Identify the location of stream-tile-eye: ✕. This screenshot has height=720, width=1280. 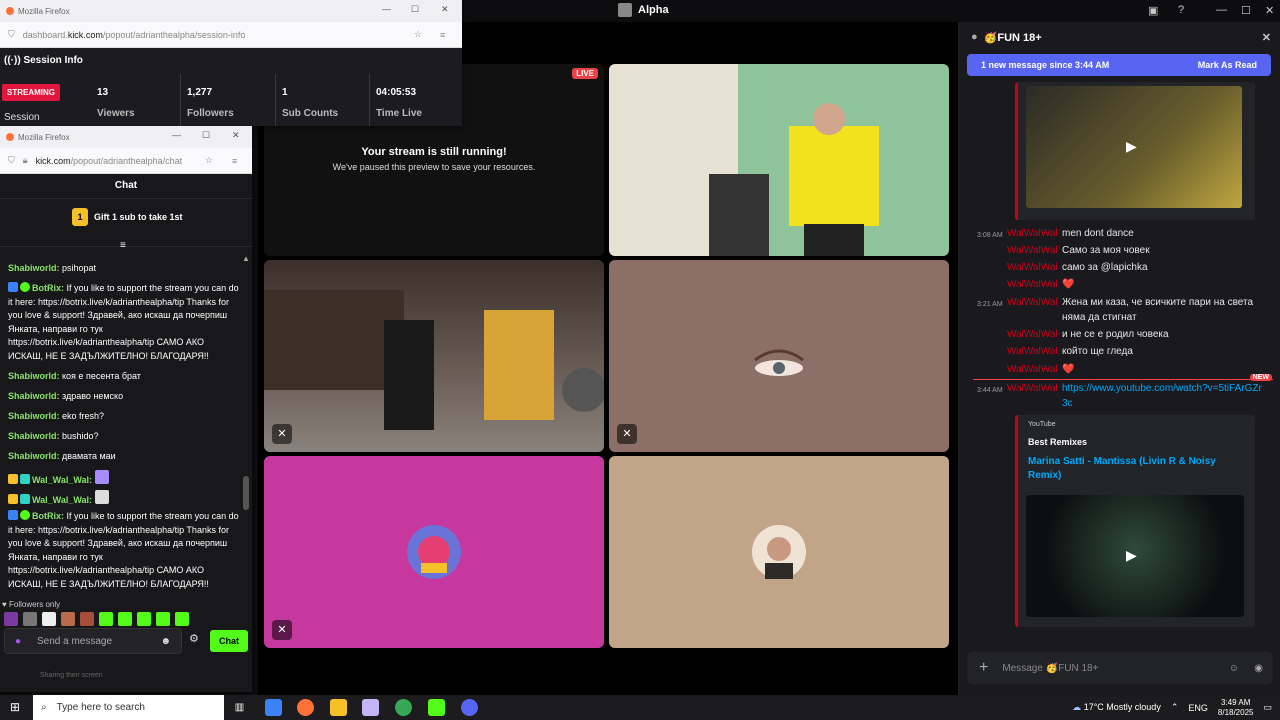
(779, 356).